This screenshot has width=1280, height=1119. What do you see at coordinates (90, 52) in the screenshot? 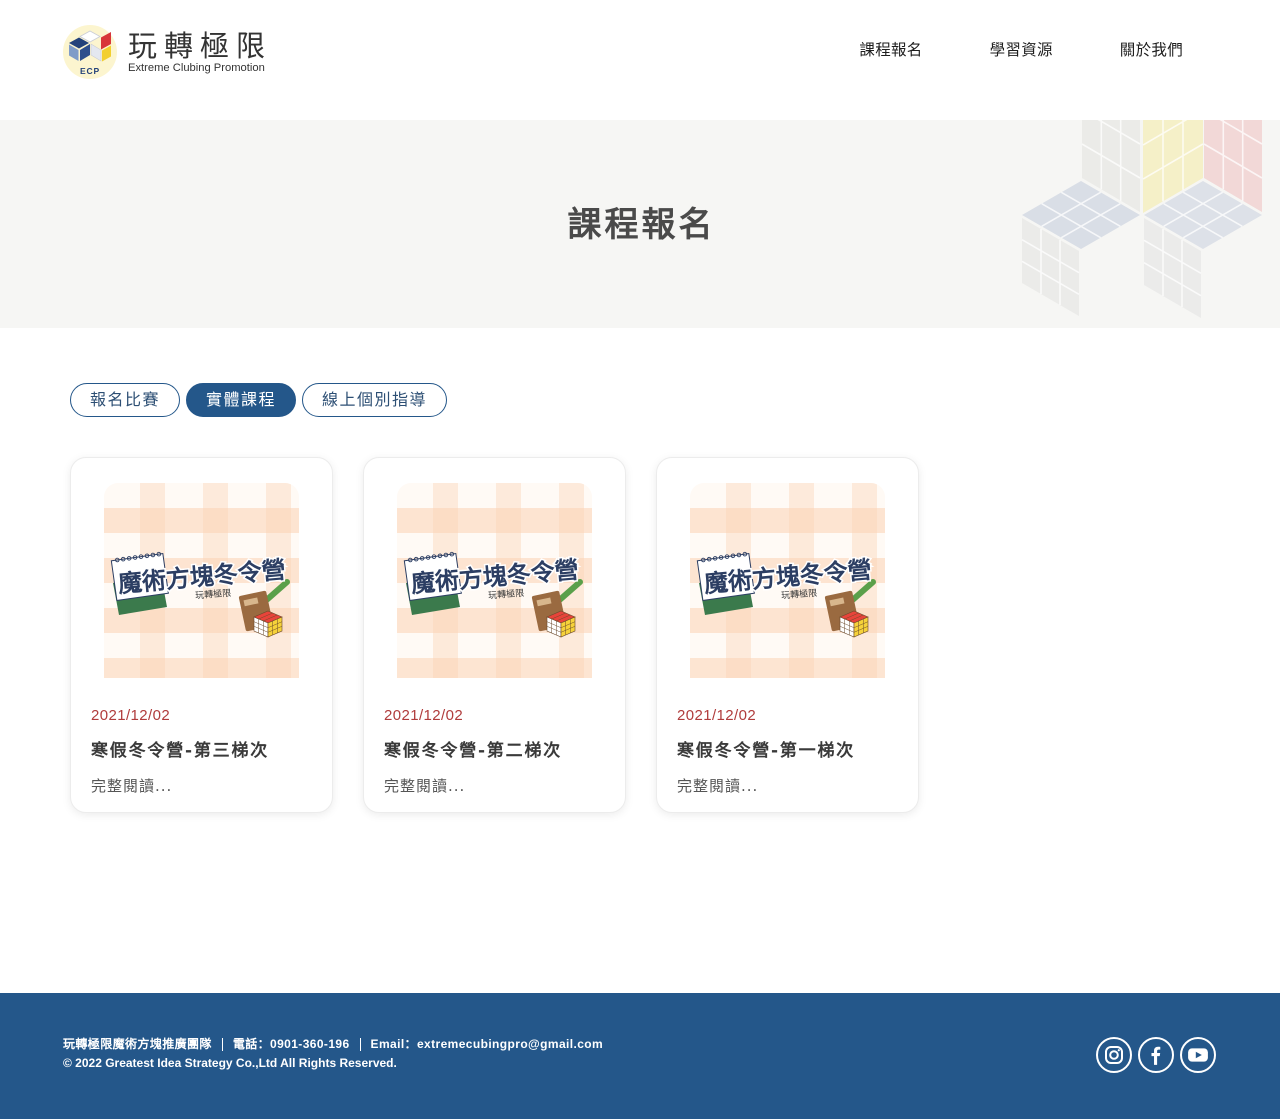
I see `cube-logo-icon: ECP` at bounding box center [90, 52].